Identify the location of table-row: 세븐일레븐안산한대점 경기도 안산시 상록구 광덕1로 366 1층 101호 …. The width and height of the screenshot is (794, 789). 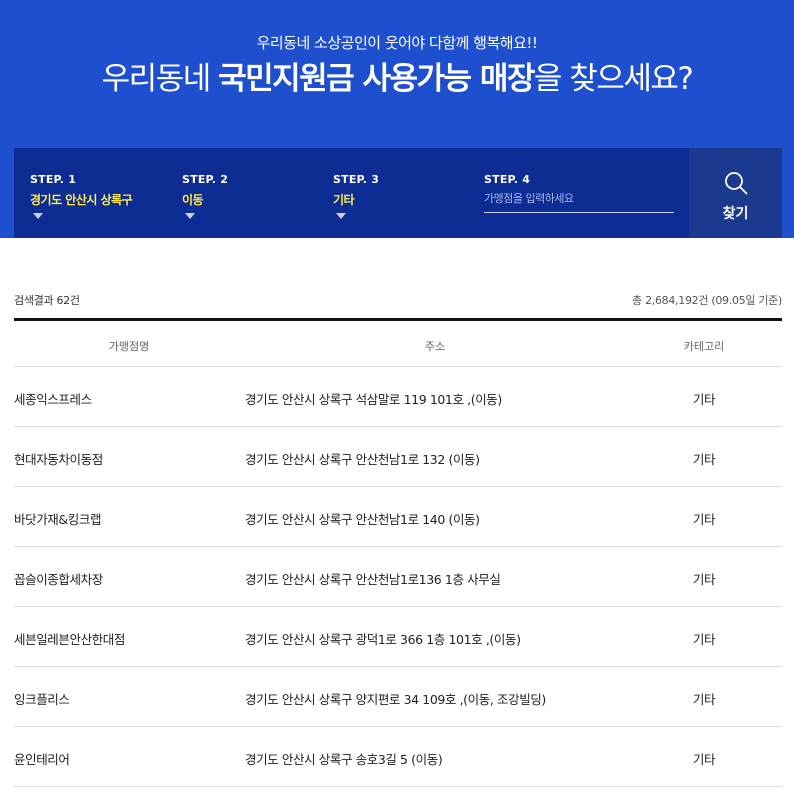
(398, 637).